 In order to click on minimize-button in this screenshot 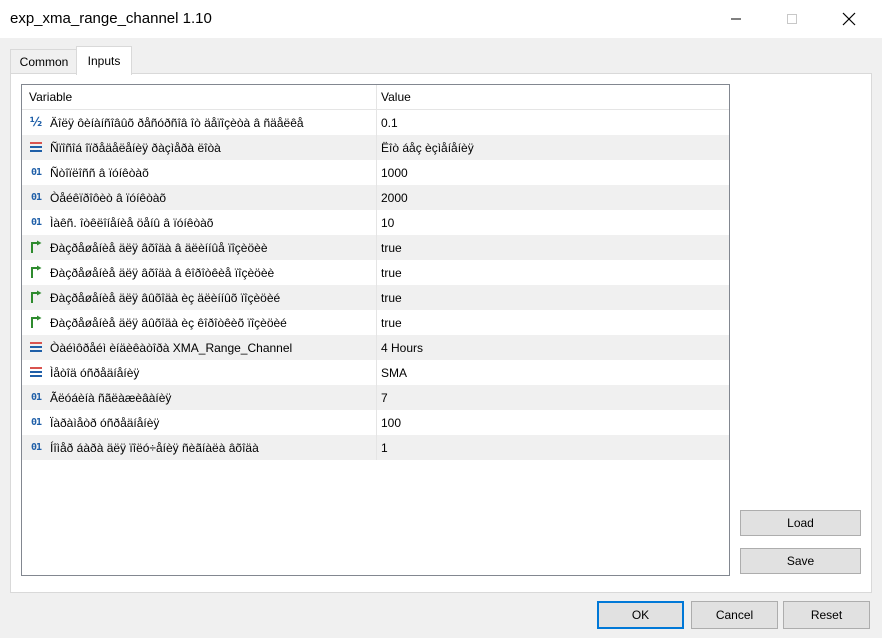, I will do `click(736, 19)`.